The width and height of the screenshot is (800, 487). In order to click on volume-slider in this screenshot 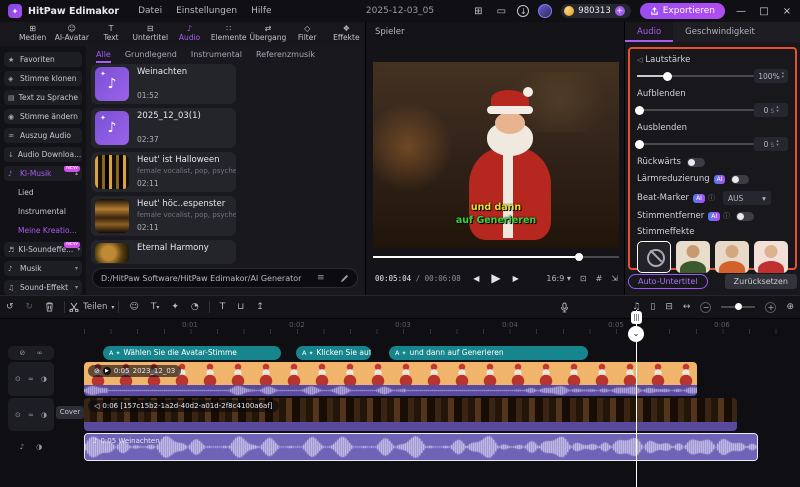, I will do `click(696, 76)`.